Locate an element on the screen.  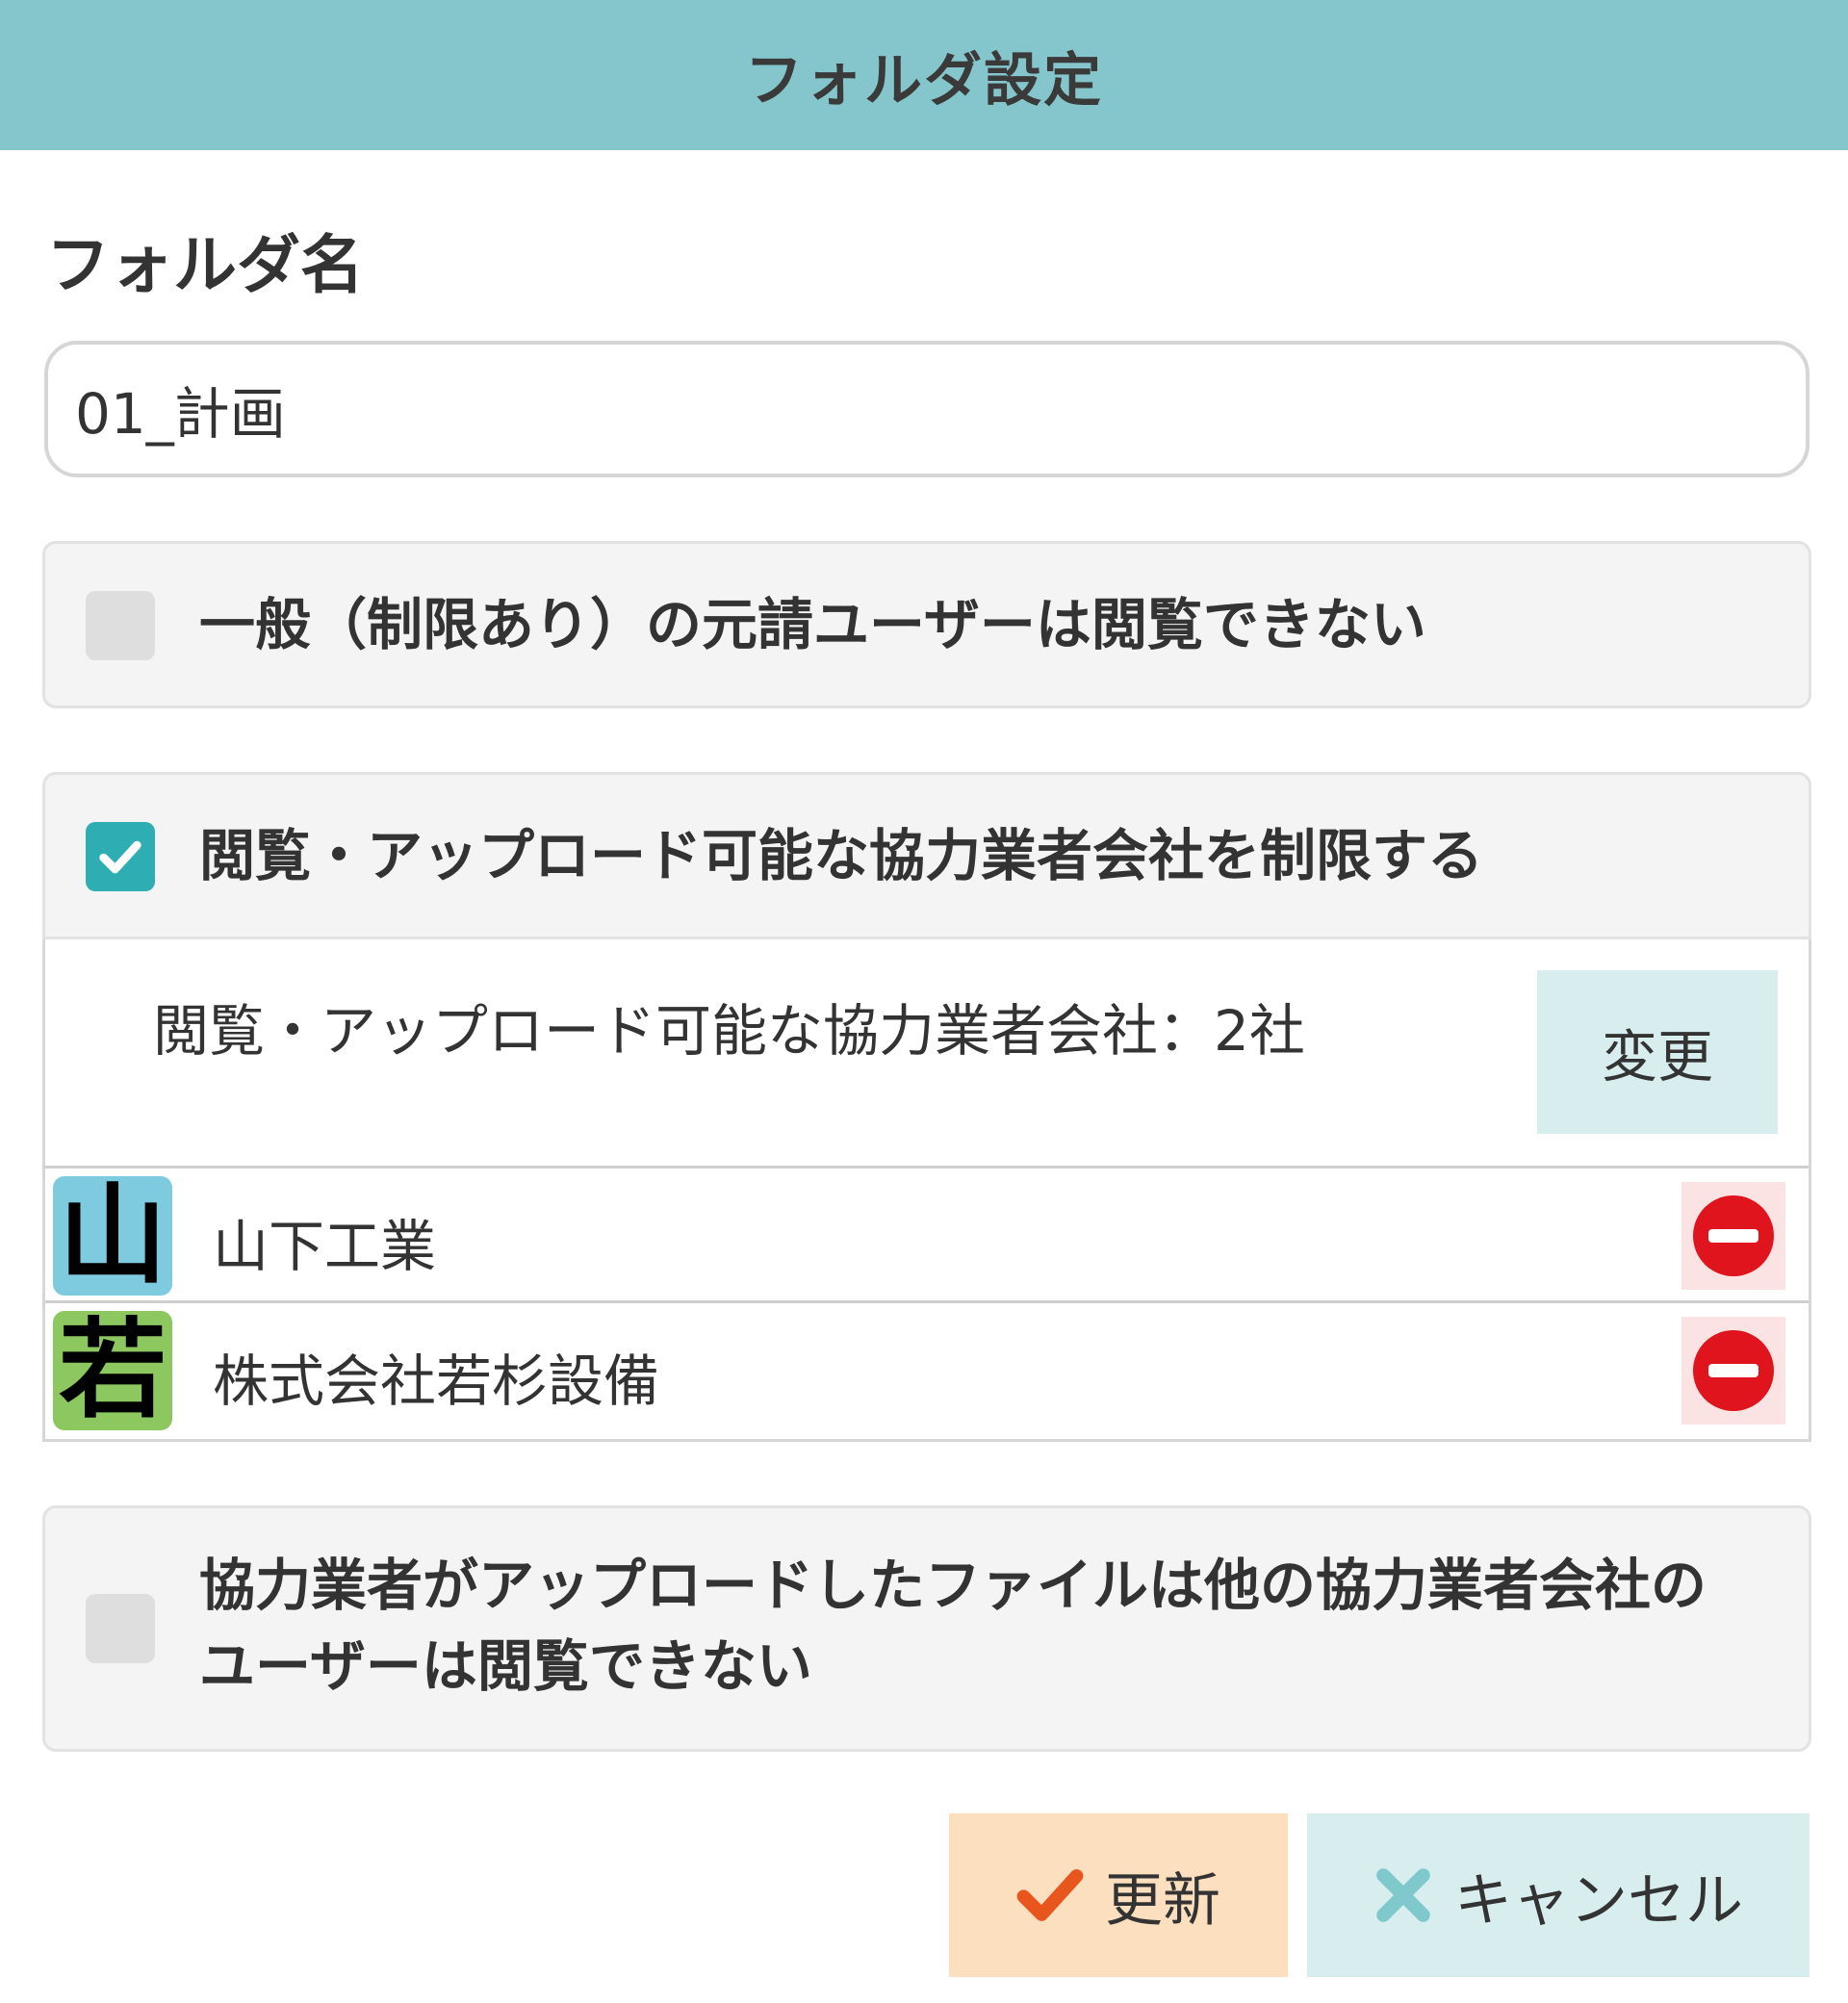
company-count-row: 閲覧・アップロード可能な協力業者会社：2社 変更 is located at coordinates (927, 1053).